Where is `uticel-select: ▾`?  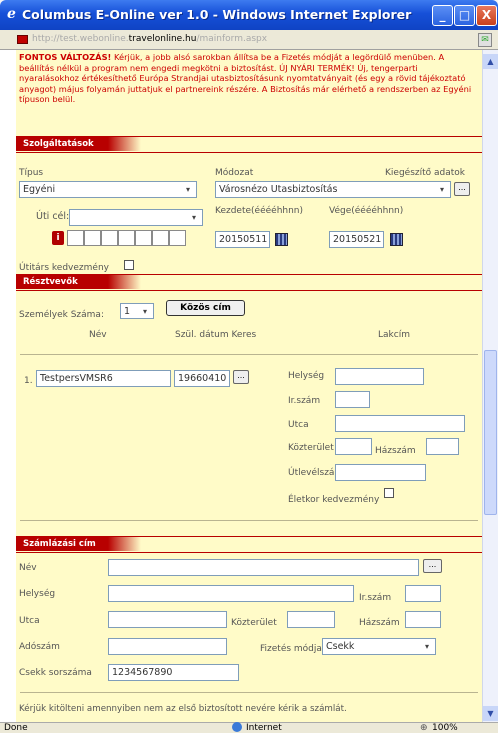 uticel-select: ▾ is located at coordinates (136, 217).